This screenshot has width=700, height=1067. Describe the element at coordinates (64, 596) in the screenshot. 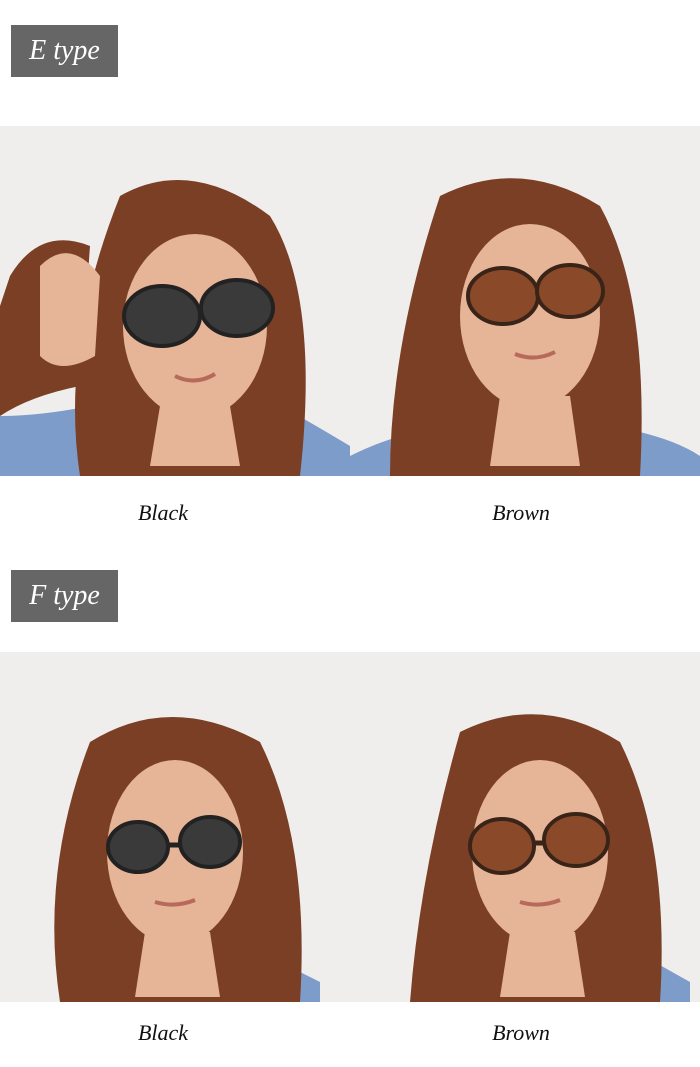

I see `section-label-f-type: F type` at that location.